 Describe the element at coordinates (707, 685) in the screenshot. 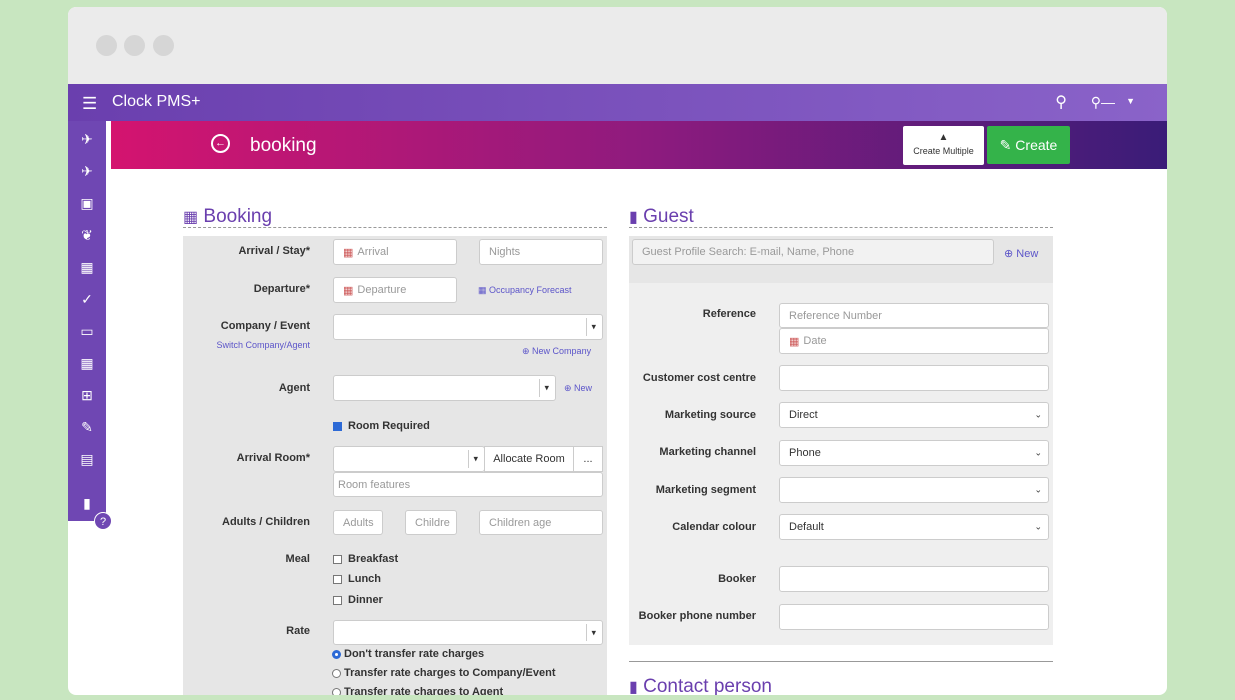

I see `contact-title: Contact person` at that location.